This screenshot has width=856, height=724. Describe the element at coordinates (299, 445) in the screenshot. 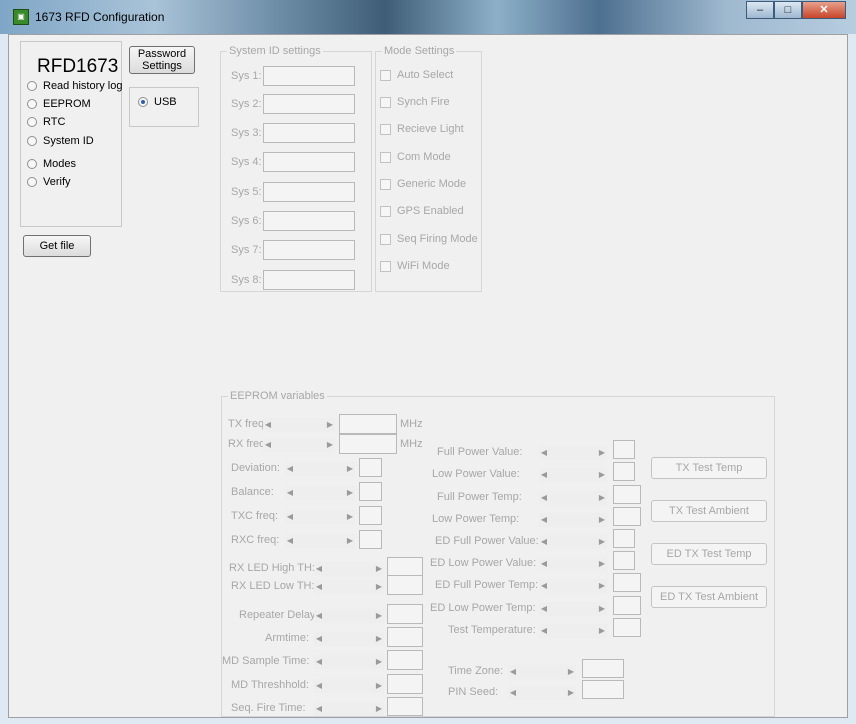

I see `rx-freq-scrollbar: ◀ ▶` at that location.